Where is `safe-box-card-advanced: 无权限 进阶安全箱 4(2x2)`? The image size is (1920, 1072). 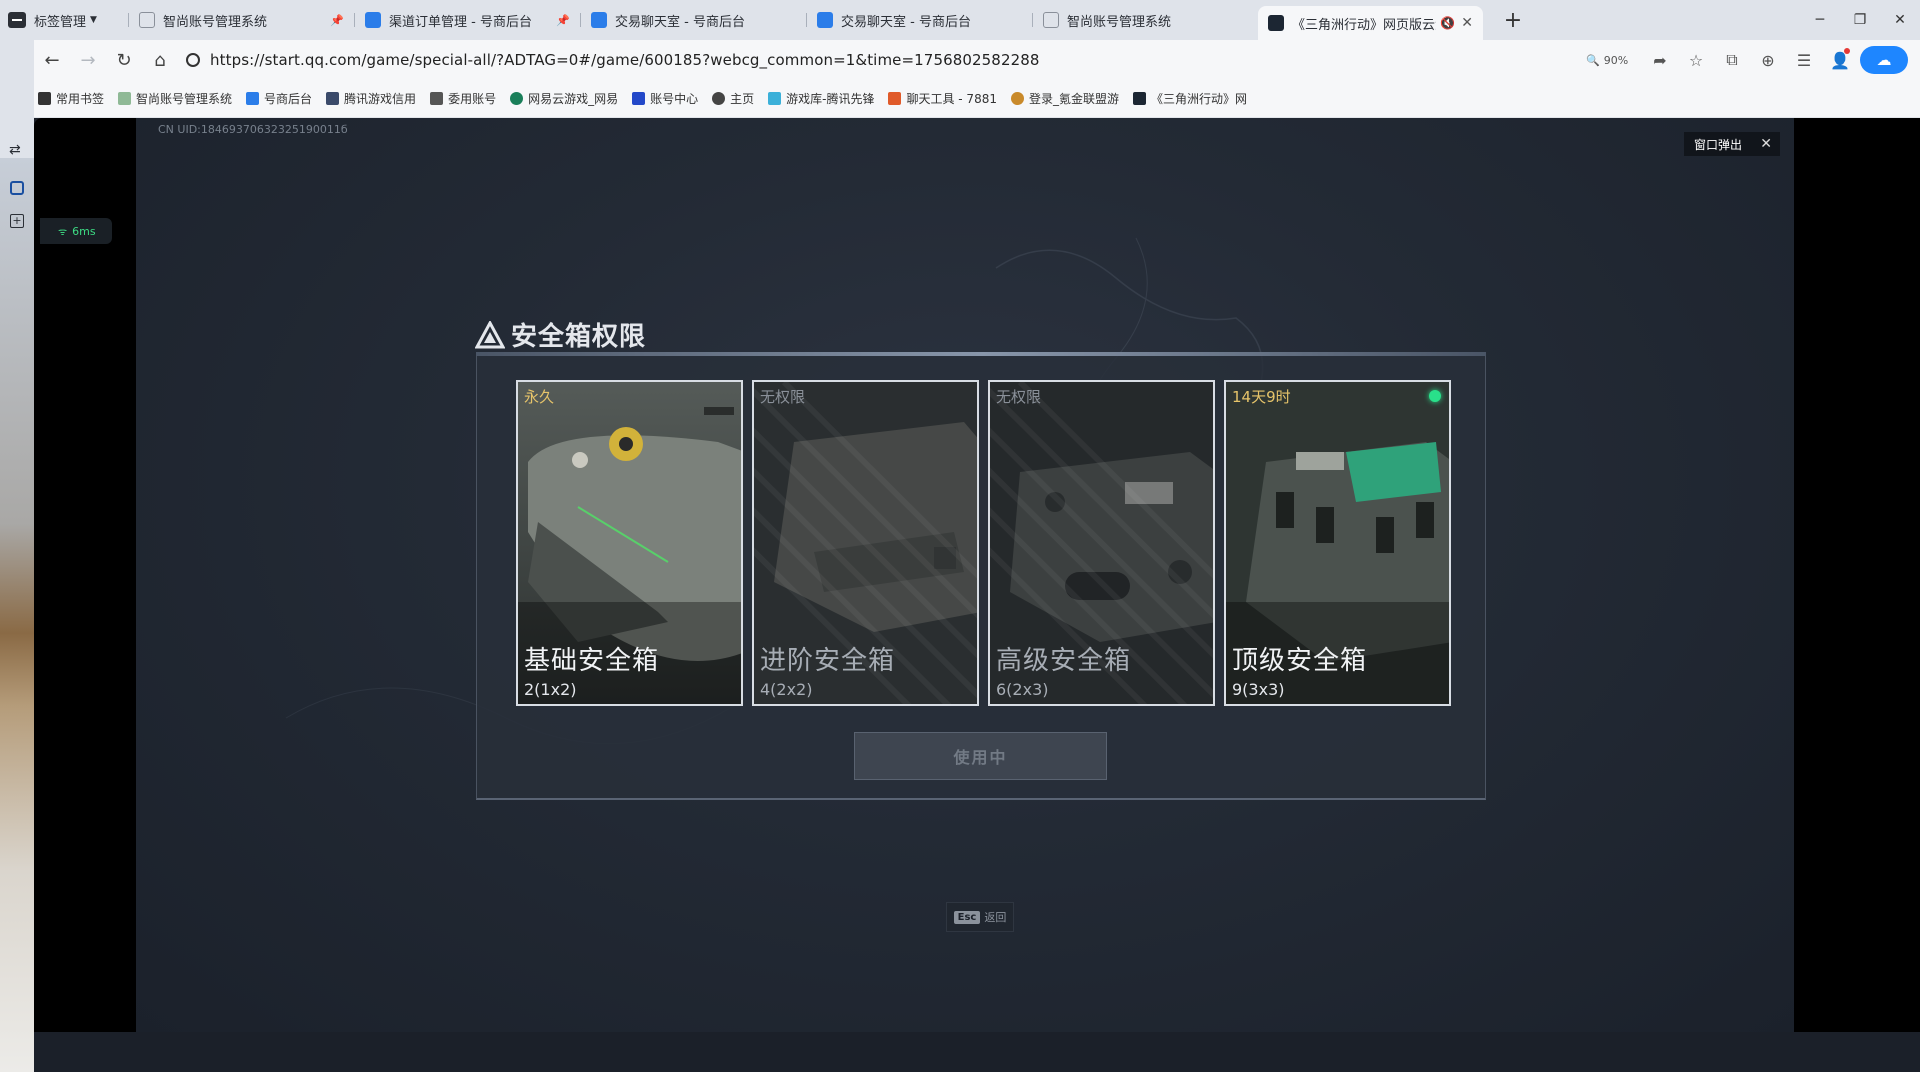 safe-box-card-advanced: 无权限 进阶安全箱 4(2x2) is located at coordinates (865, 543).